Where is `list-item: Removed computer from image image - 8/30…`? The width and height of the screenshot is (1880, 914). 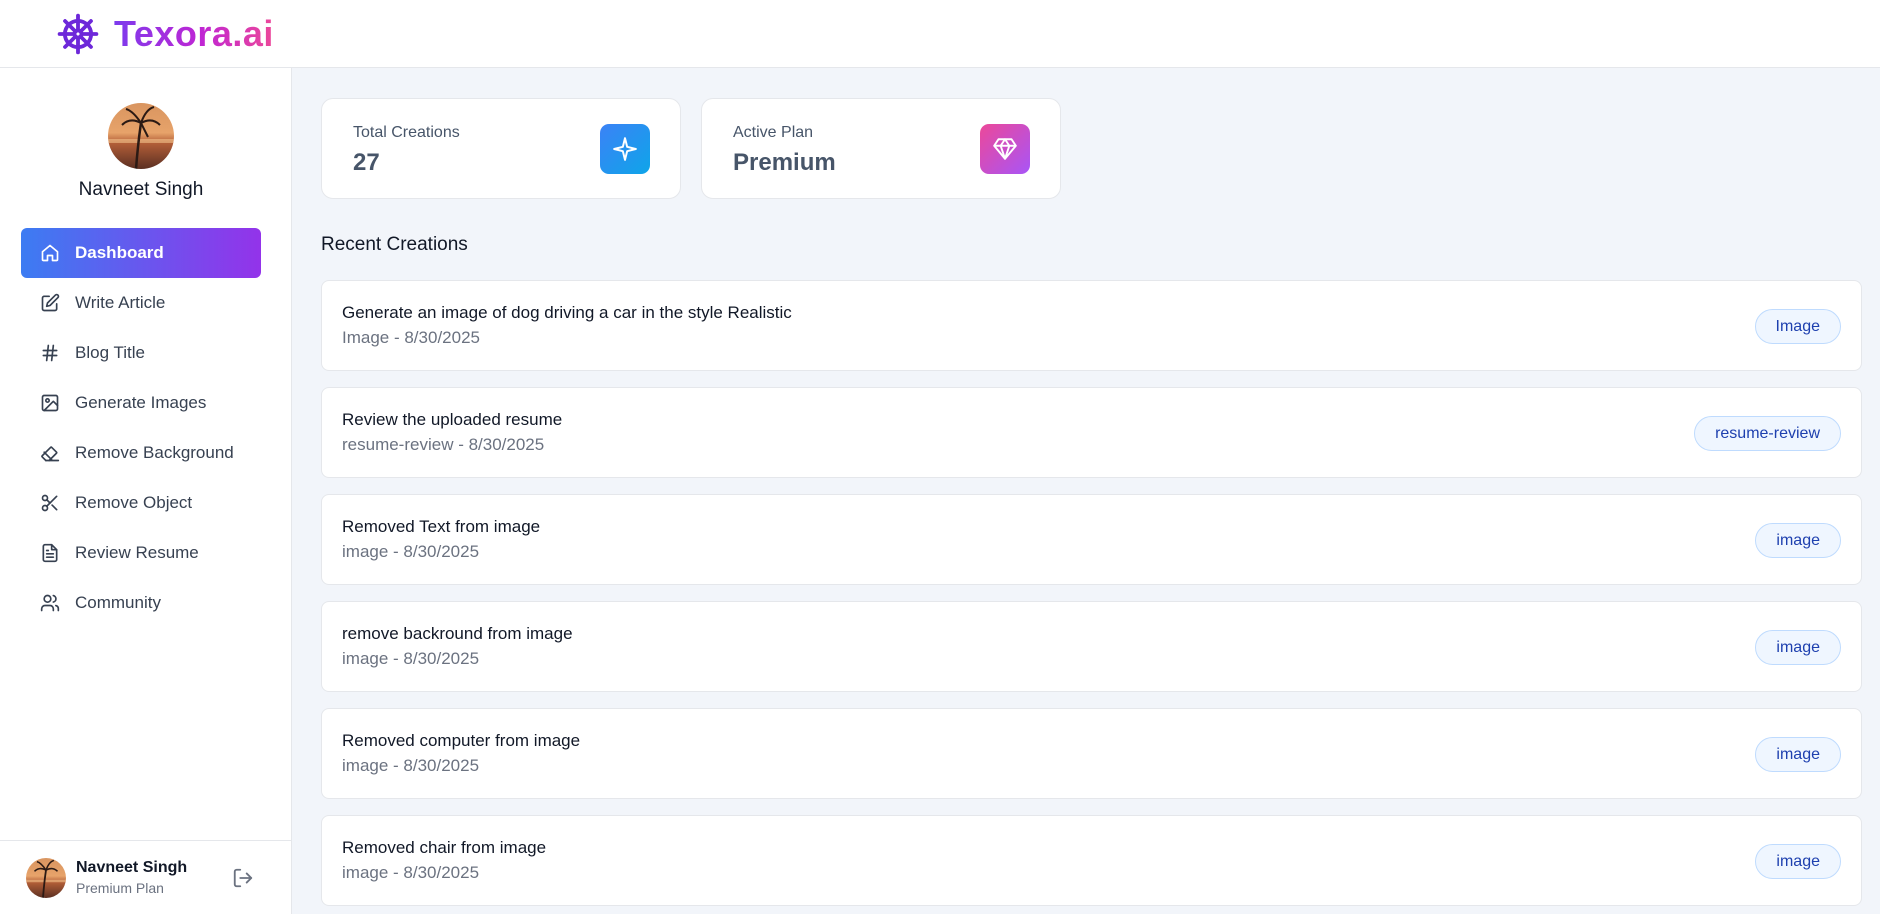
list-item: Removed computer from image image - 8/30… is located at coordinates (1091, 753).